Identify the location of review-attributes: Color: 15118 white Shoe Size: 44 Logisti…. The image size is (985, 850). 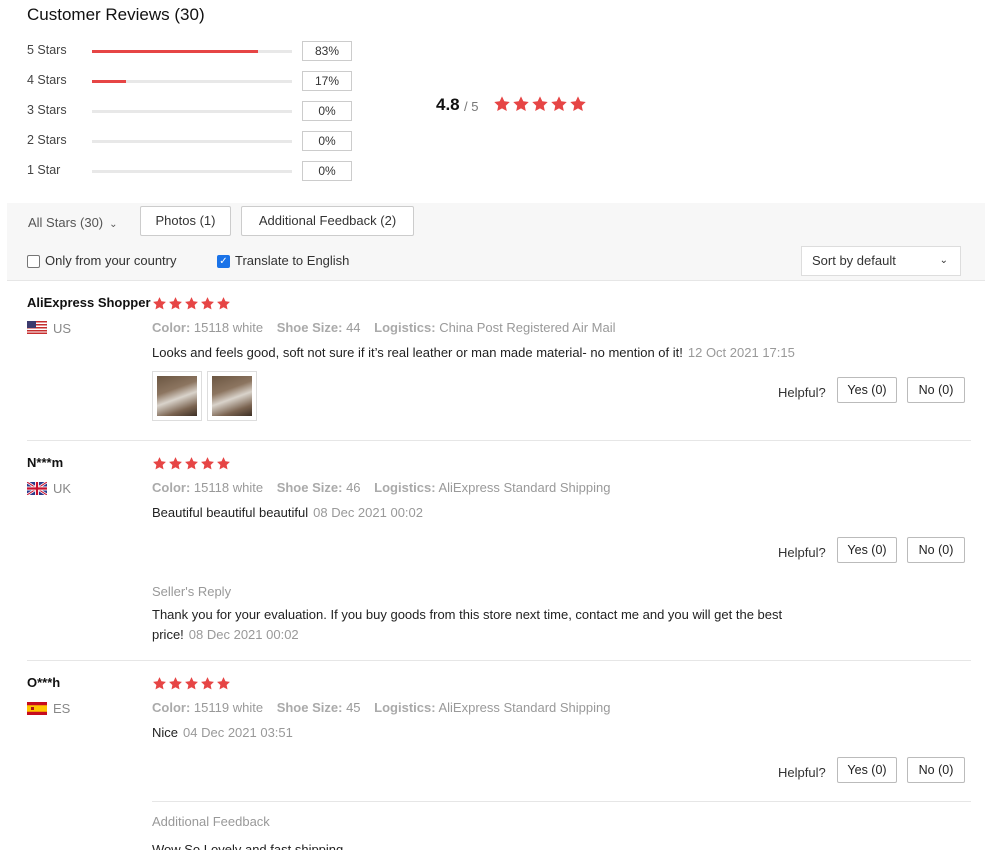
(389, 327).